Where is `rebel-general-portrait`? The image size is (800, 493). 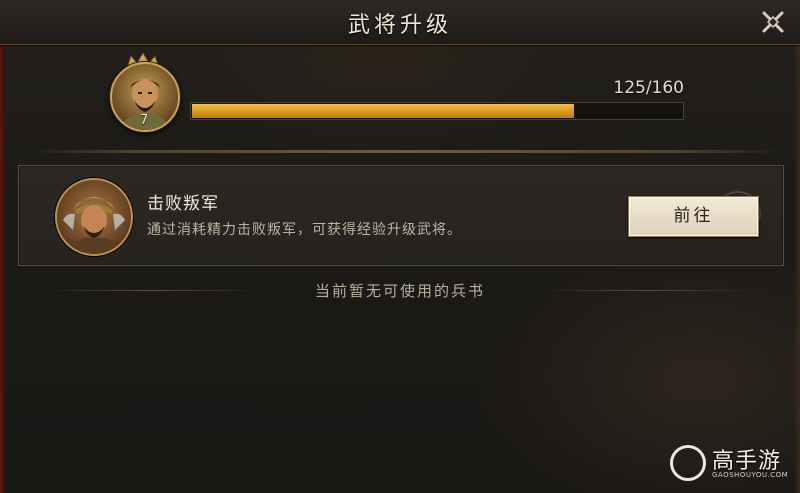 rebel-general-portrait is located at coordinates (94, 217).